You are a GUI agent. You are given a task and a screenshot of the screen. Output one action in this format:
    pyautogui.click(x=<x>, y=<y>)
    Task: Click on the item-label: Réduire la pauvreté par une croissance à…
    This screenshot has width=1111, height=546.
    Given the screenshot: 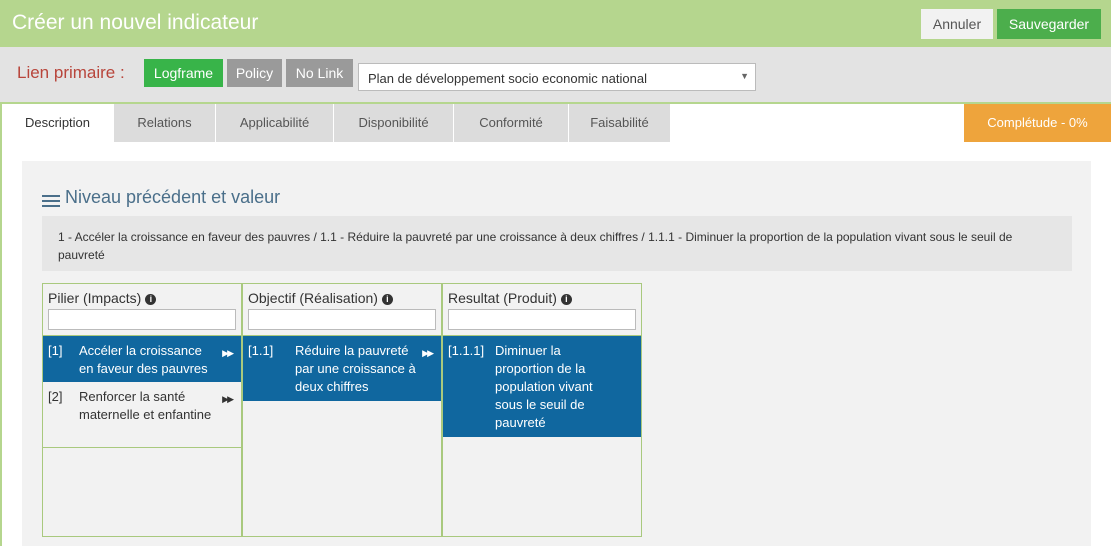 What is the action you would take?
    pyautogui.click(x=355, y=368)
    